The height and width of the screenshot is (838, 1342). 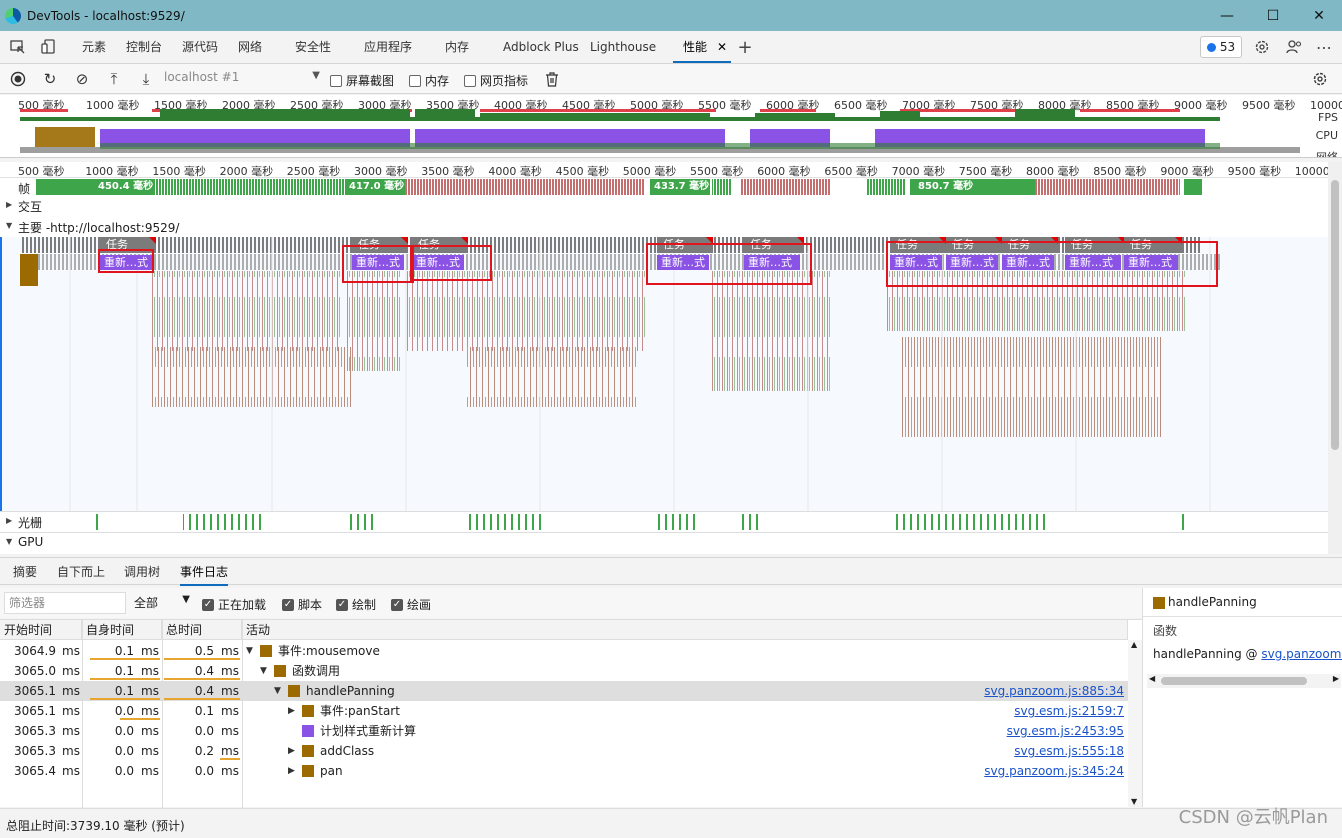 I want to click on start-time-cell: 3064.9, so click(x=35, y=651).